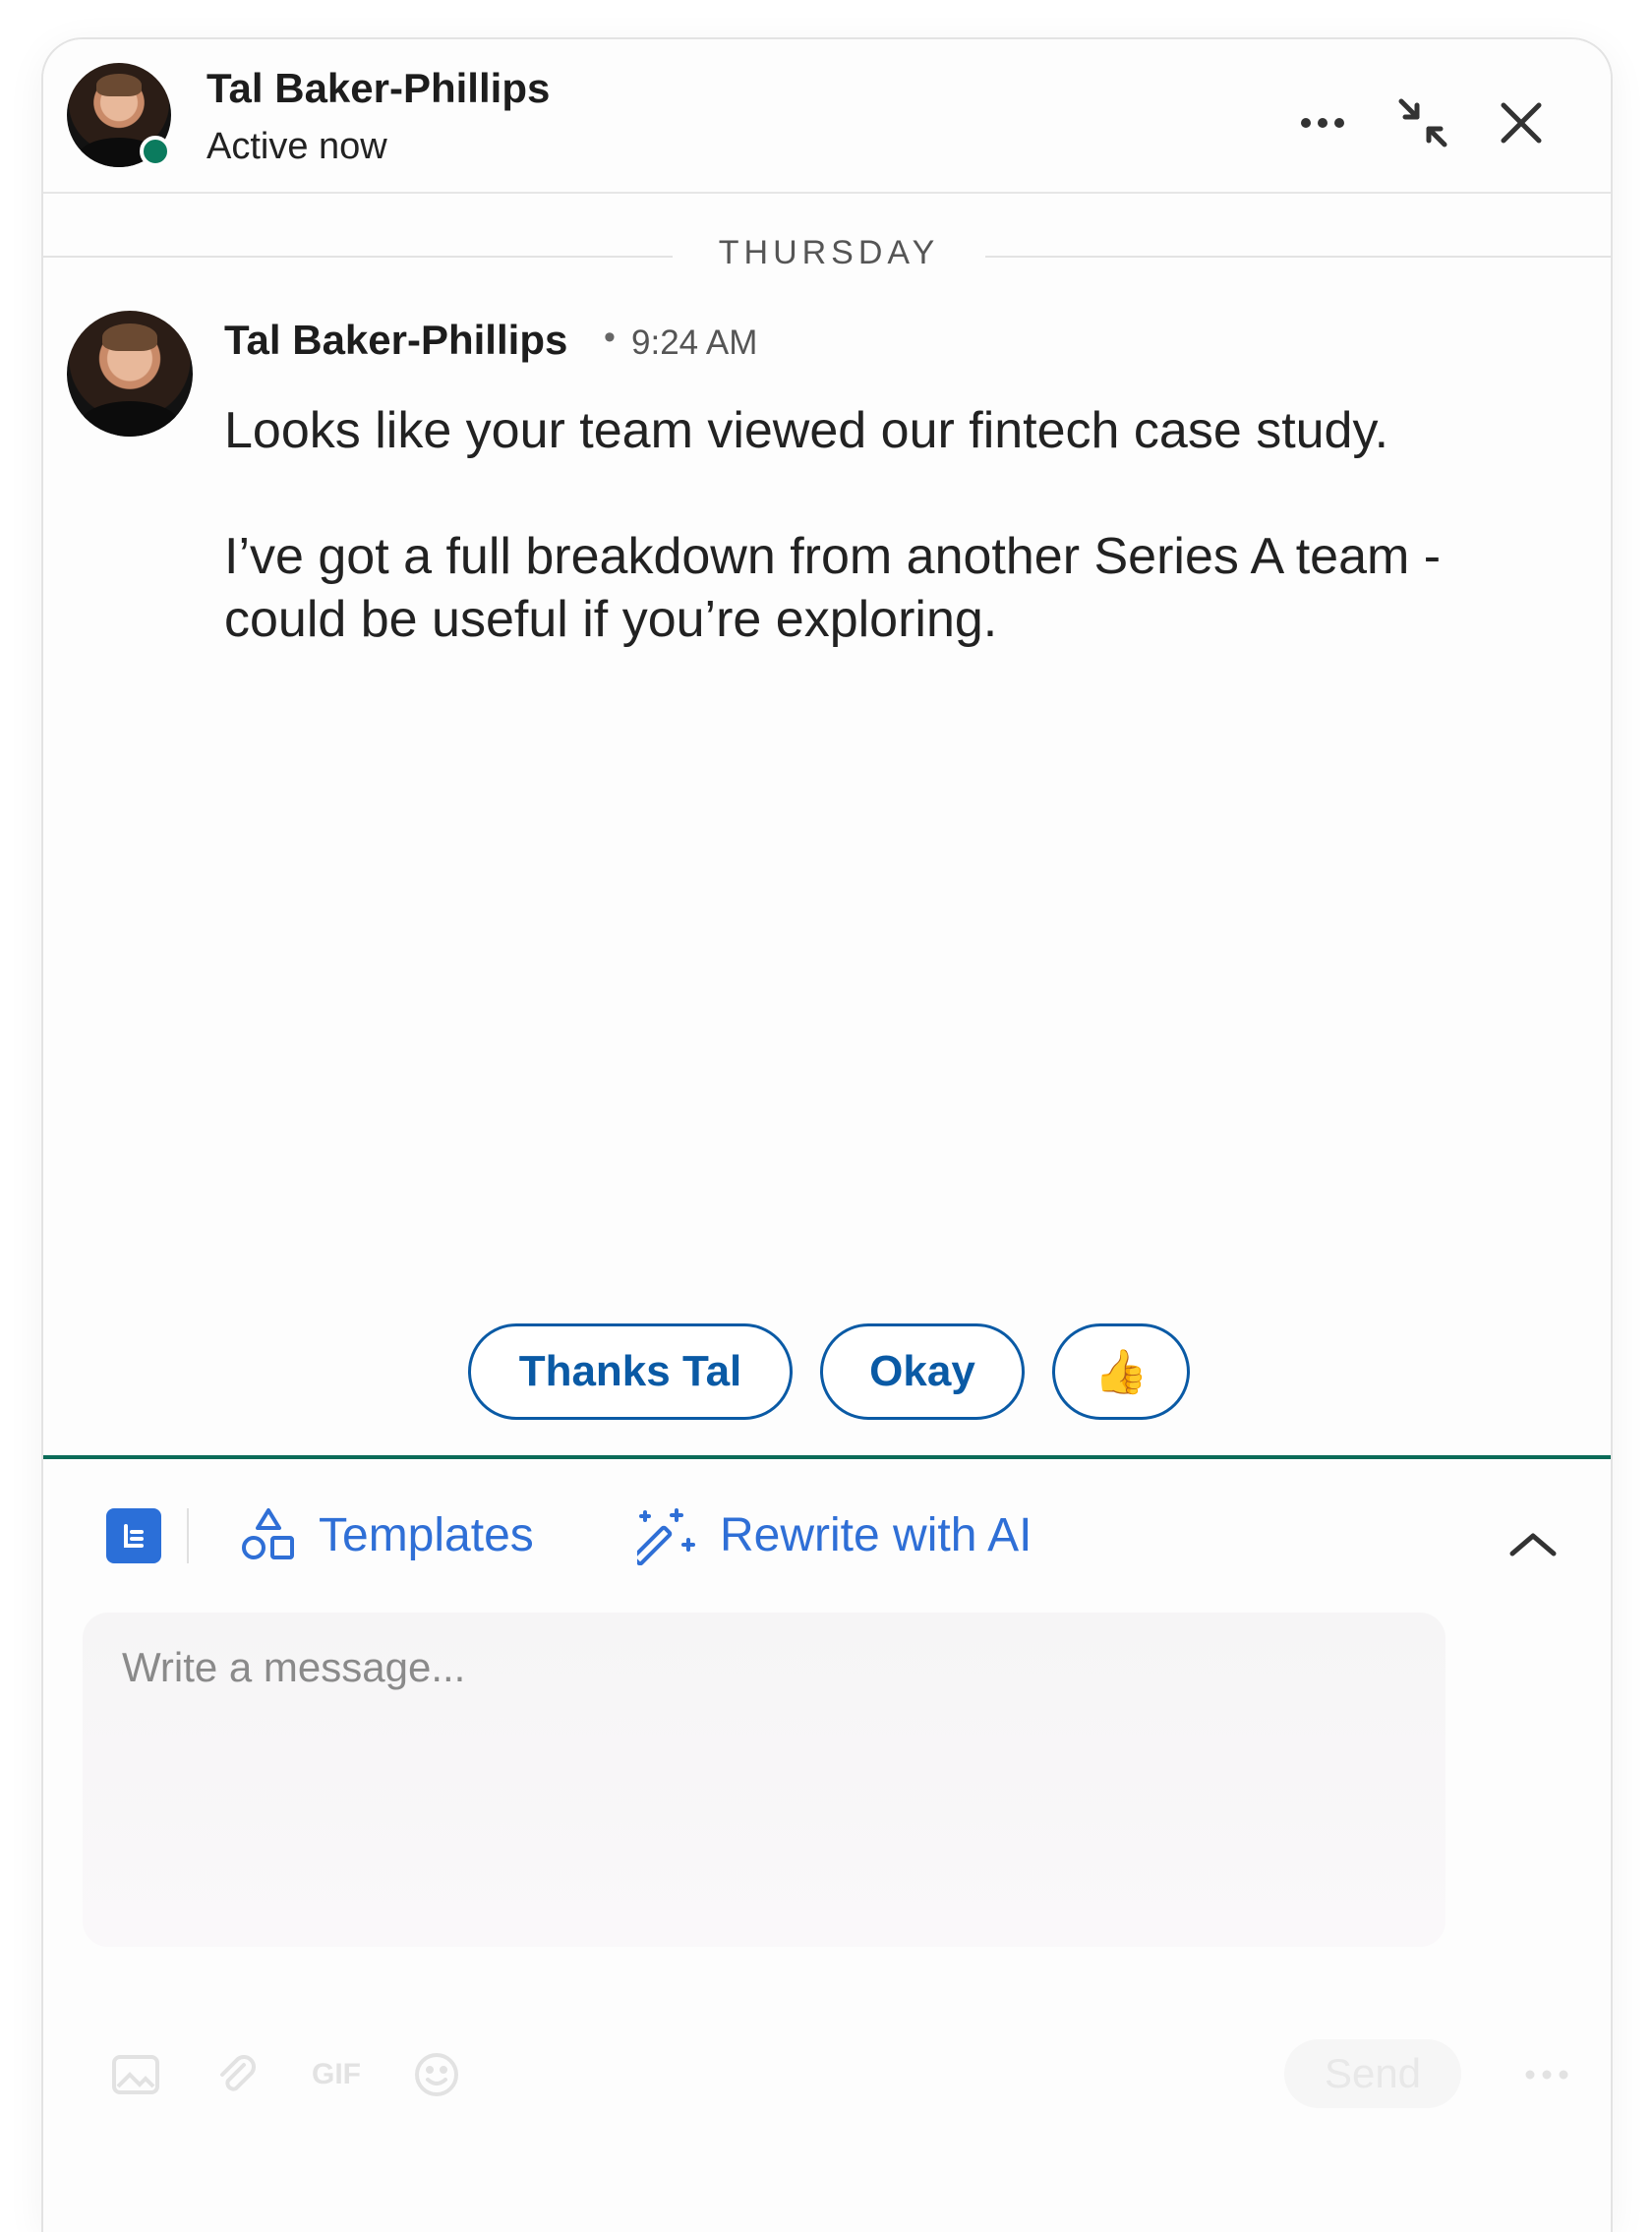 The height and width of the screenshot is (2232, 1652). What do you see at coordinates (378, 88) in the screenshot?
I see `contact-name: Tal Baker-Phillips` at bounding box center [378, 88].